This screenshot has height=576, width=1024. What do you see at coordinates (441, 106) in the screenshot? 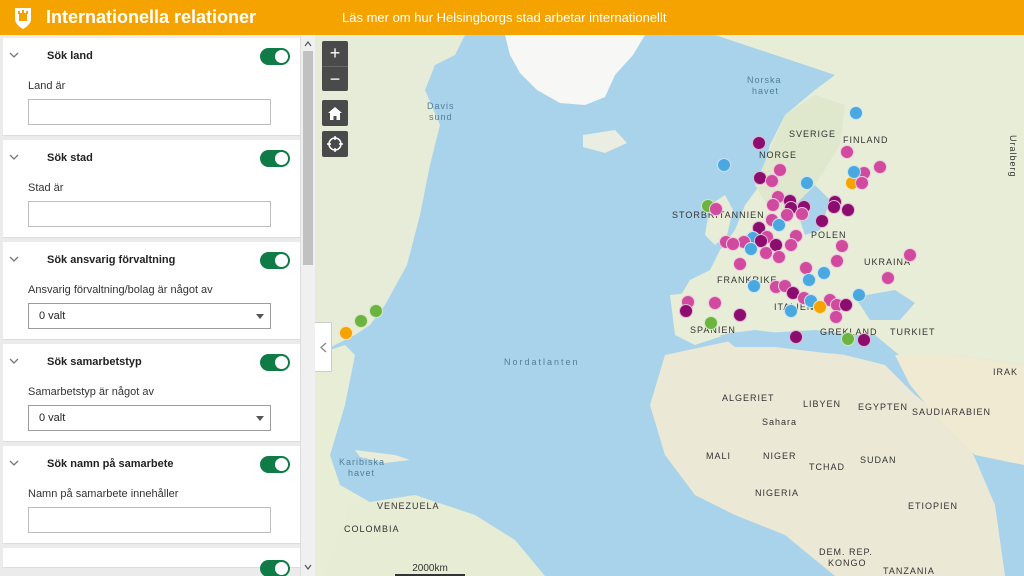
I see `map-label: Davis` at bounding box center [441, 106].